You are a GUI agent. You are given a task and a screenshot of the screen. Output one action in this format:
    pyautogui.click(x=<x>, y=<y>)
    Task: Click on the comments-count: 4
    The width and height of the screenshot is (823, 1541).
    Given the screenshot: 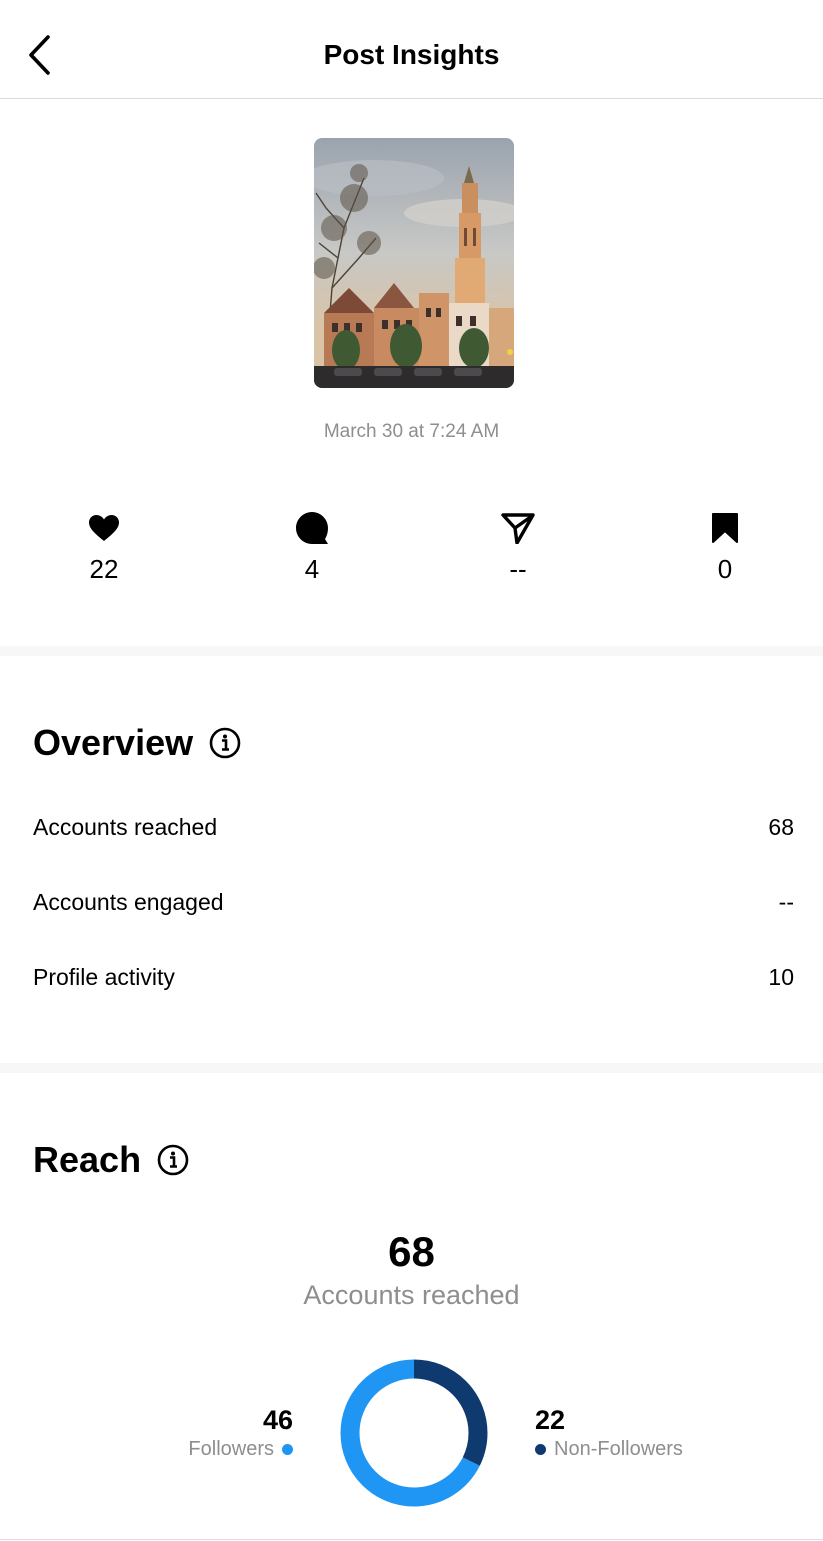 What is the action you would take?
    pyautogui.click(x=312, y=569)
    